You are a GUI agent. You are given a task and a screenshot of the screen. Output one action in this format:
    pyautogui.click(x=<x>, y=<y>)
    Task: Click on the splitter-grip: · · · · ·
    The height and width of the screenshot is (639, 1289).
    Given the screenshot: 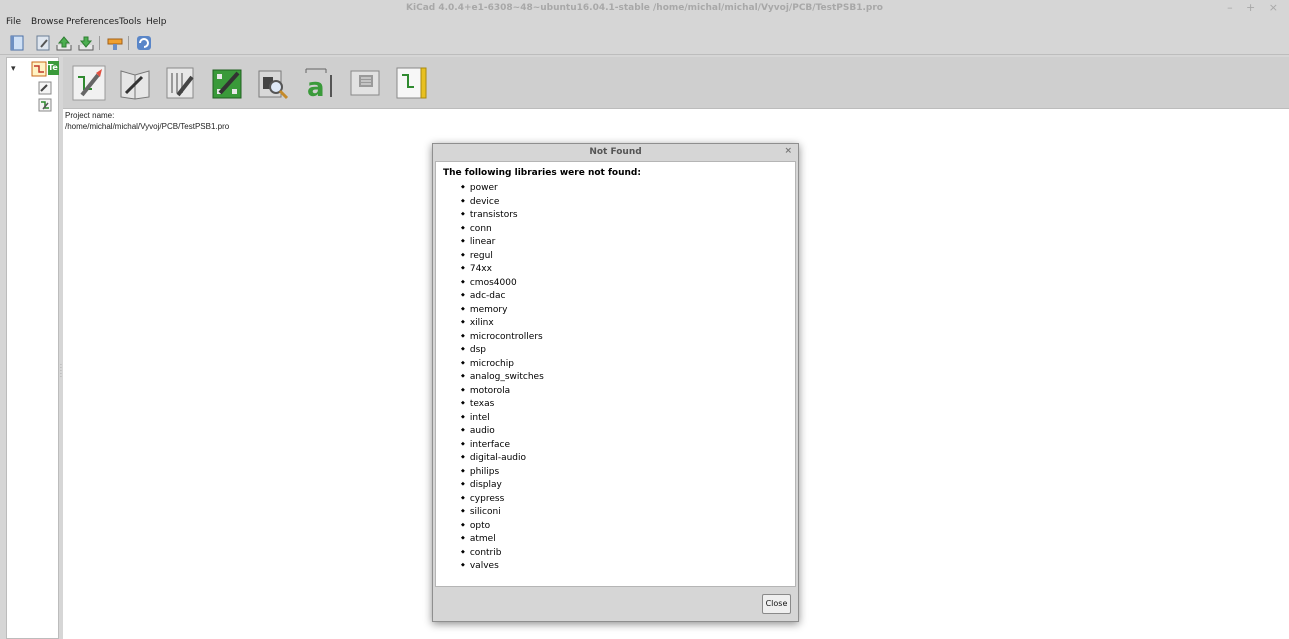 What is the action you would take?
    pyautogui.click(x=61, y=372)
    